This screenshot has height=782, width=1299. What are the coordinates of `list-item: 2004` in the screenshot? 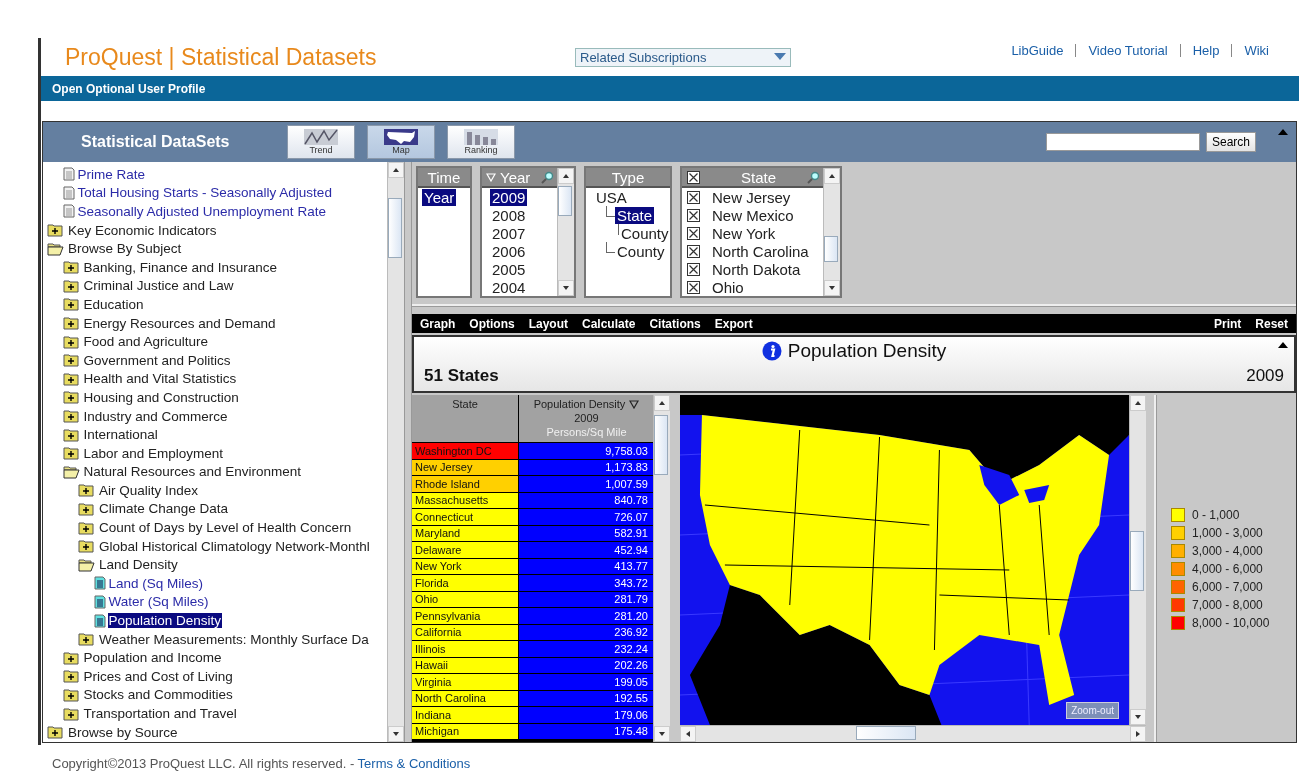 It's located at (509, 287).